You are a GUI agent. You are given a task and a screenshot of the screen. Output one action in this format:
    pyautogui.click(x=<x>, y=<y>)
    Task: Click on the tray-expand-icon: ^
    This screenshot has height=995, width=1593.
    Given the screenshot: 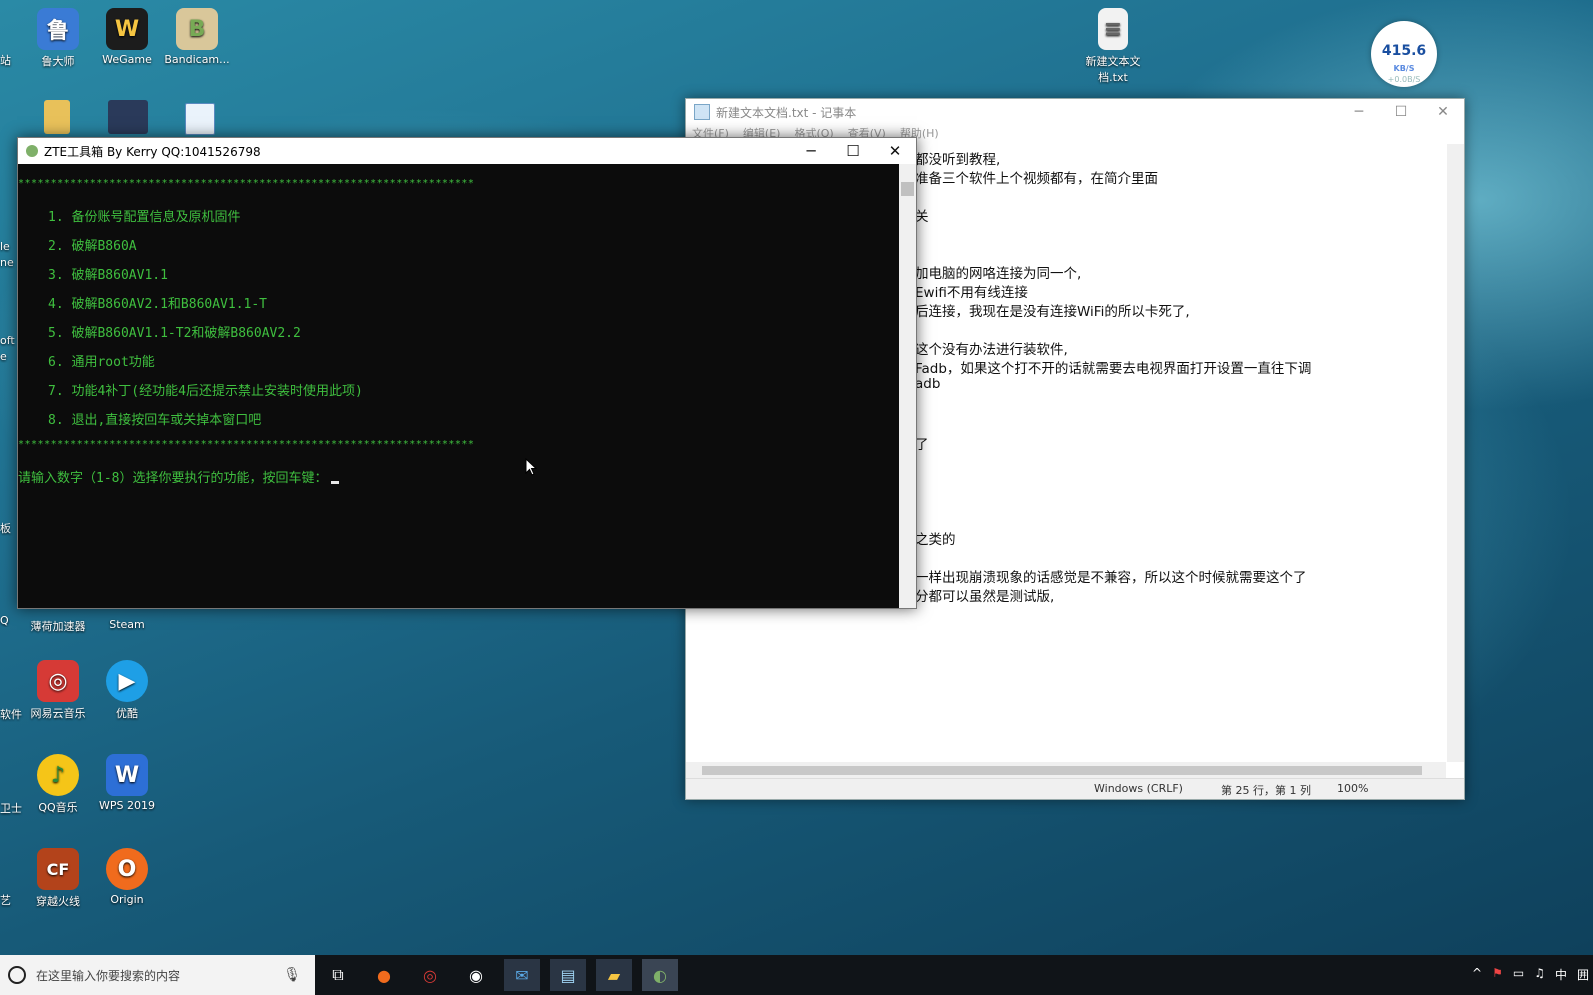 What is the action you would take?
    pyautogui.click(x=1477, y=974)
    